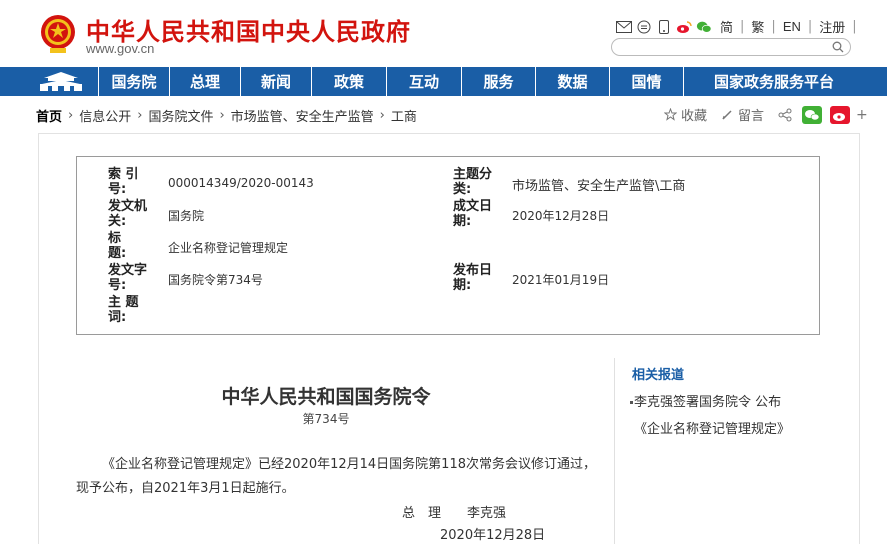 The image size is (887, 544). I want to click on national-emblem-logo, so click(58, 33).